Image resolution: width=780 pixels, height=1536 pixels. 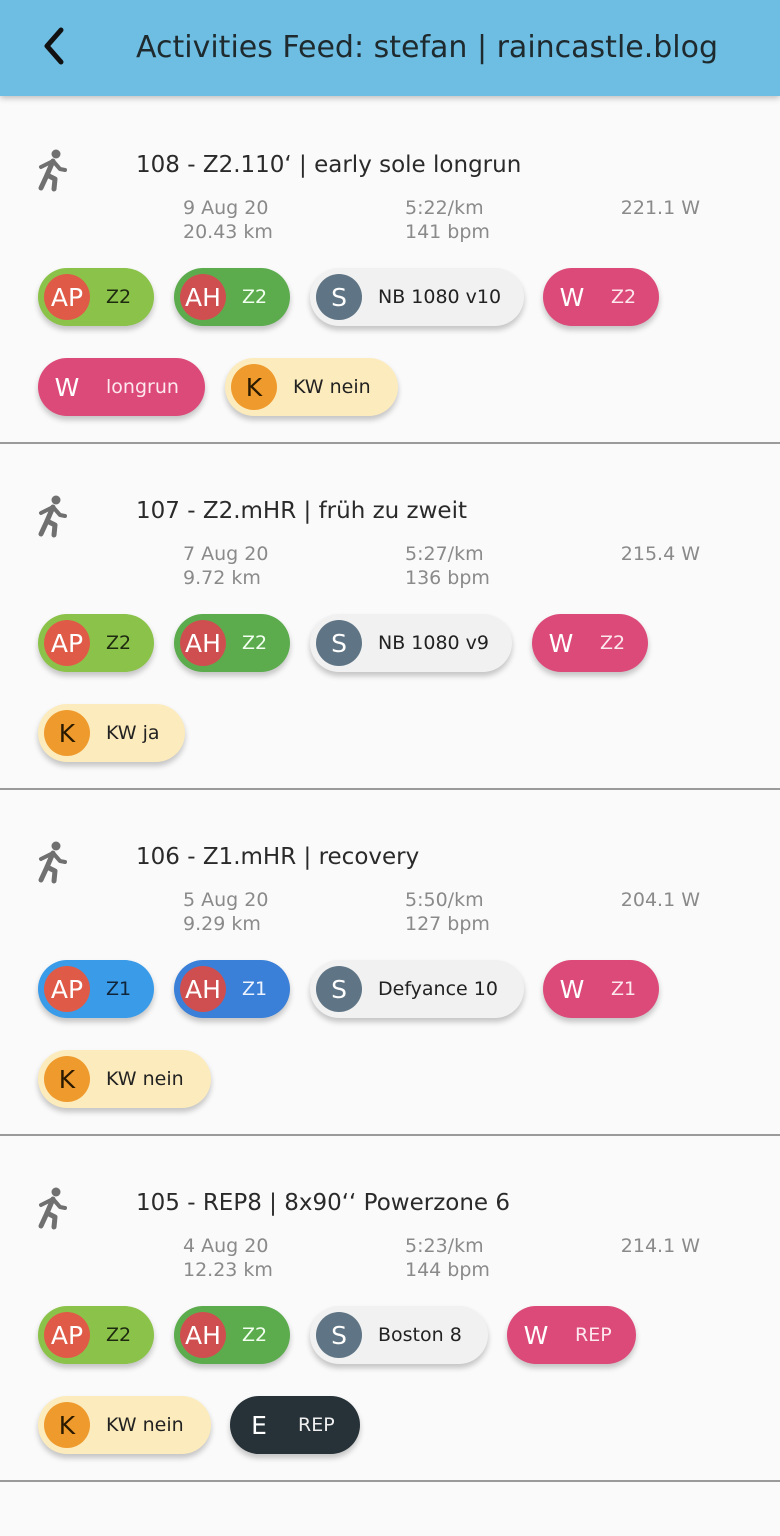 I want to click on back-button, so click(x=54, y=46).